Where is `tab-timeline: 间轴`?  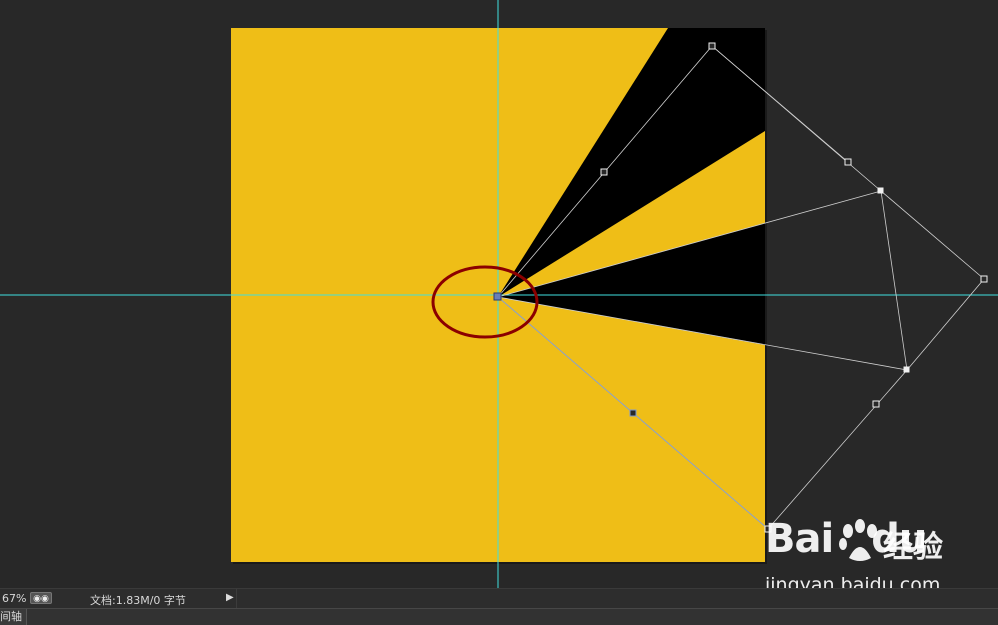
tab-timeline: 间轴 is located at coordinates (13, 617).